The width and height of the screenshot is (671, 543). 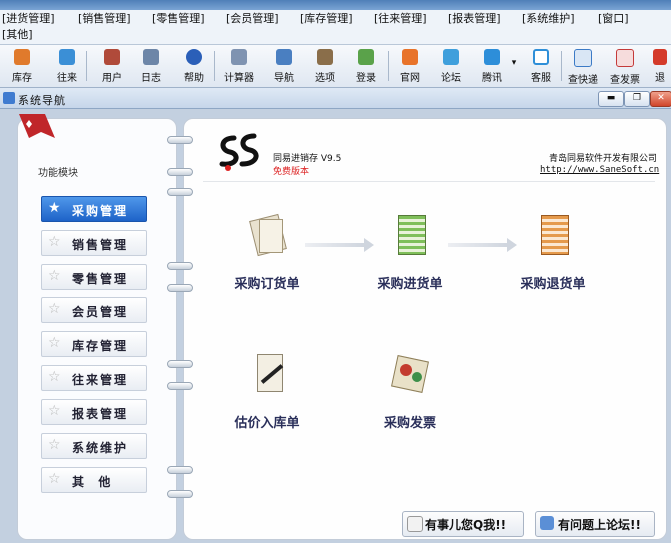 What do you see at coordinates (284, 57) in the screenshot?
I see `magnifier-icon` at bounding box center [284, 57].